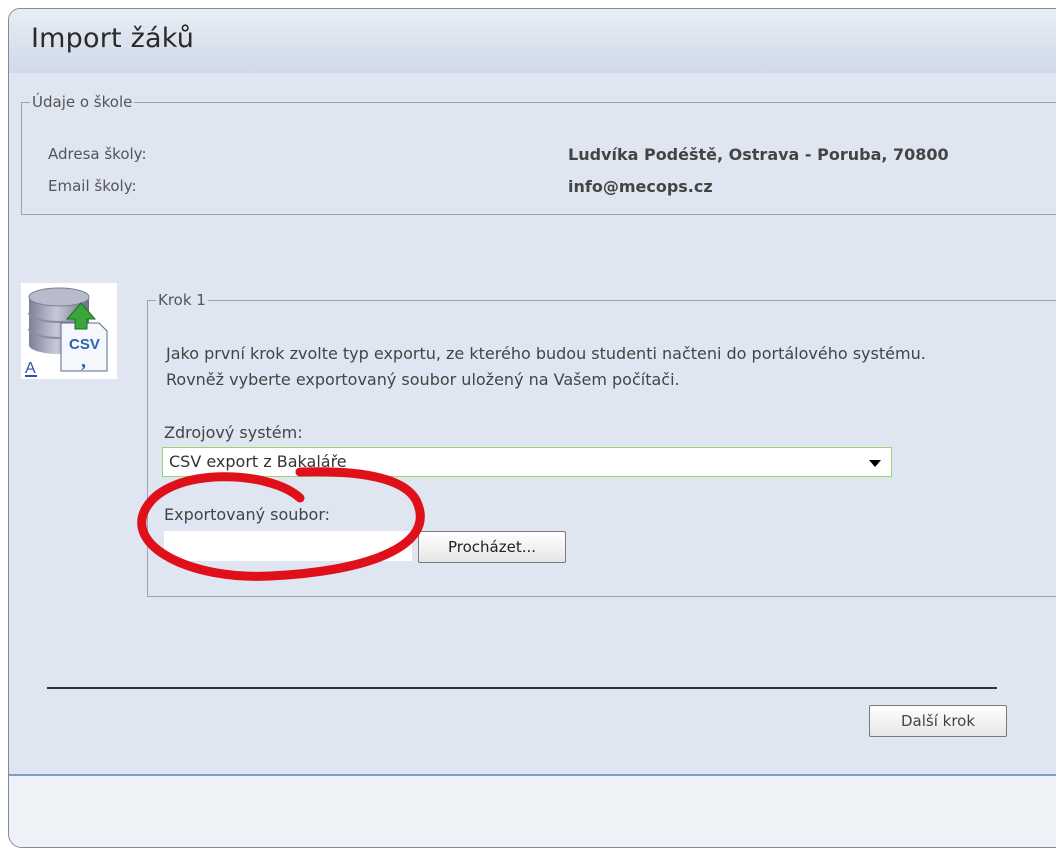 This screenshot has height=848, width=1056. What do you see at coordinates (288, 546) in the screenshot?
I see `exported-file-input` at bounding box center [288, 546].